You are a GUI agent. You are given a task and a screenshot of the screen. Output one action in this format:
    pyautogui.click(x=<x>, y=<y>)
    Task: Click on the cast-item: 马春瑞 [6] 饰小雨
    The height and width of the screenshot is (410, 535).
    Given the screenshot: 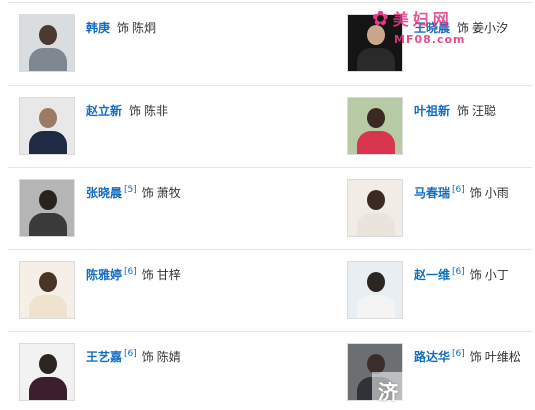 What is the action you would take?
    pyautogui.click(x=441, y=210)
    